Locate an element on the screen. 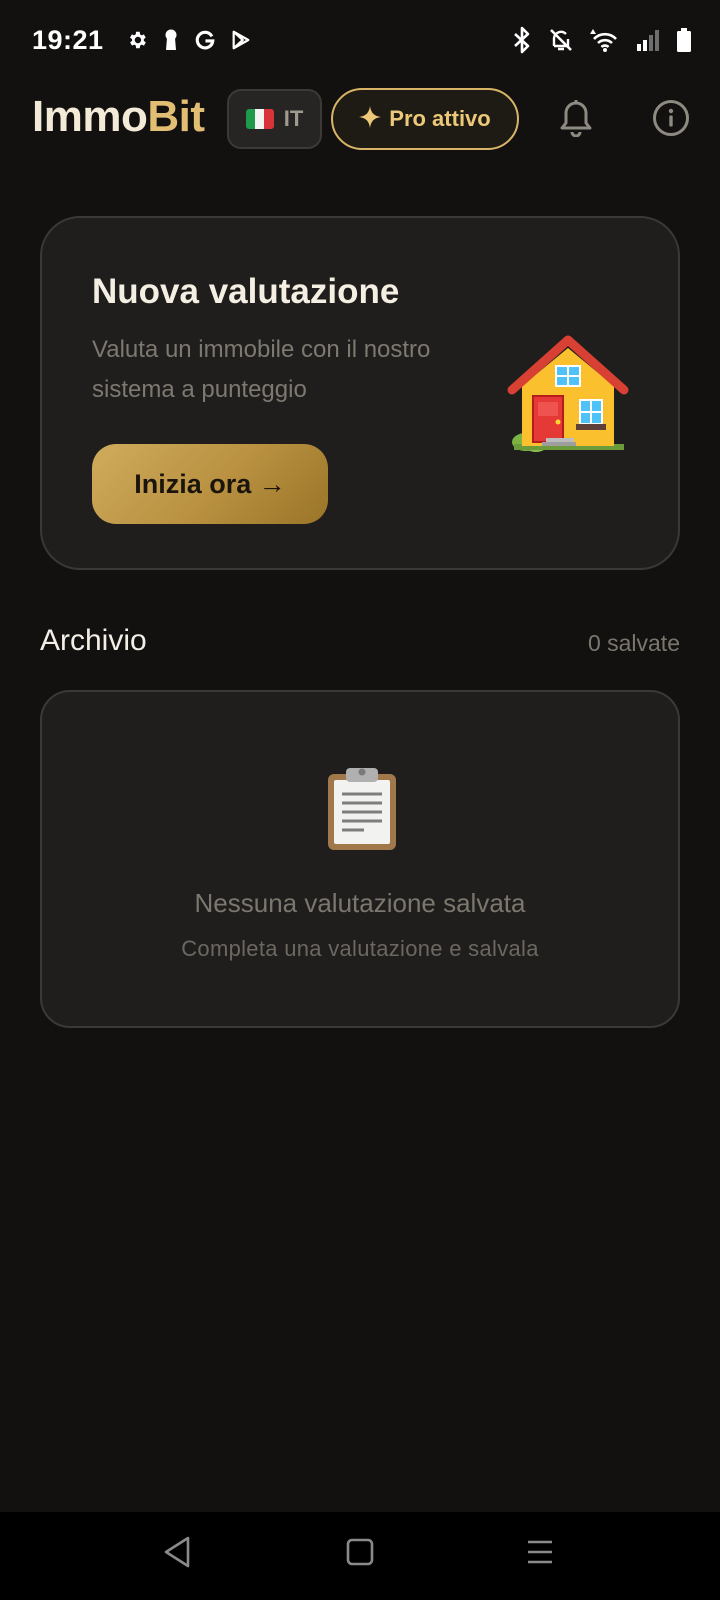  app-header: ImmoBit IT Pro attivo is located at coordinates (360, 118).